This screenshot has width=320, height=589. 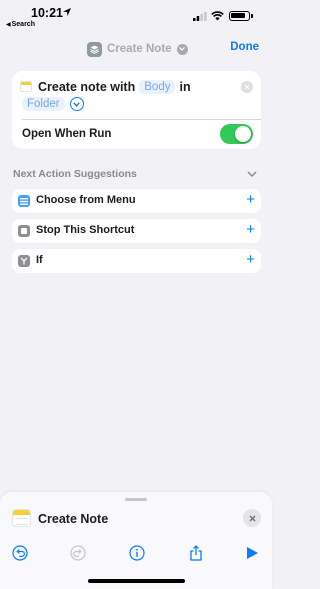 I want to click on back-to-app-link: ◀Search, so click(x=20, y=24).